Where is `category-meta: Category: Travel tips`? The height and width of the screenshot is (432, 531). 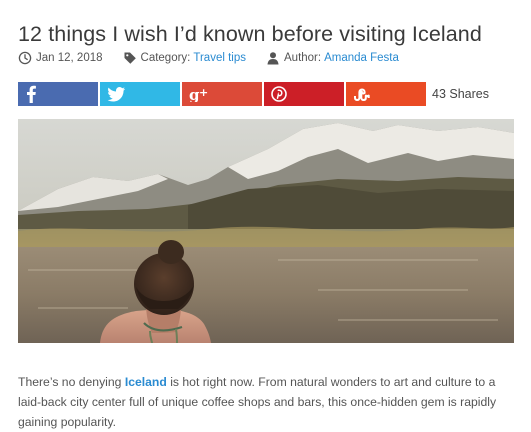 category-meta: Category: Travel tips is located at coordinates (184, 58).